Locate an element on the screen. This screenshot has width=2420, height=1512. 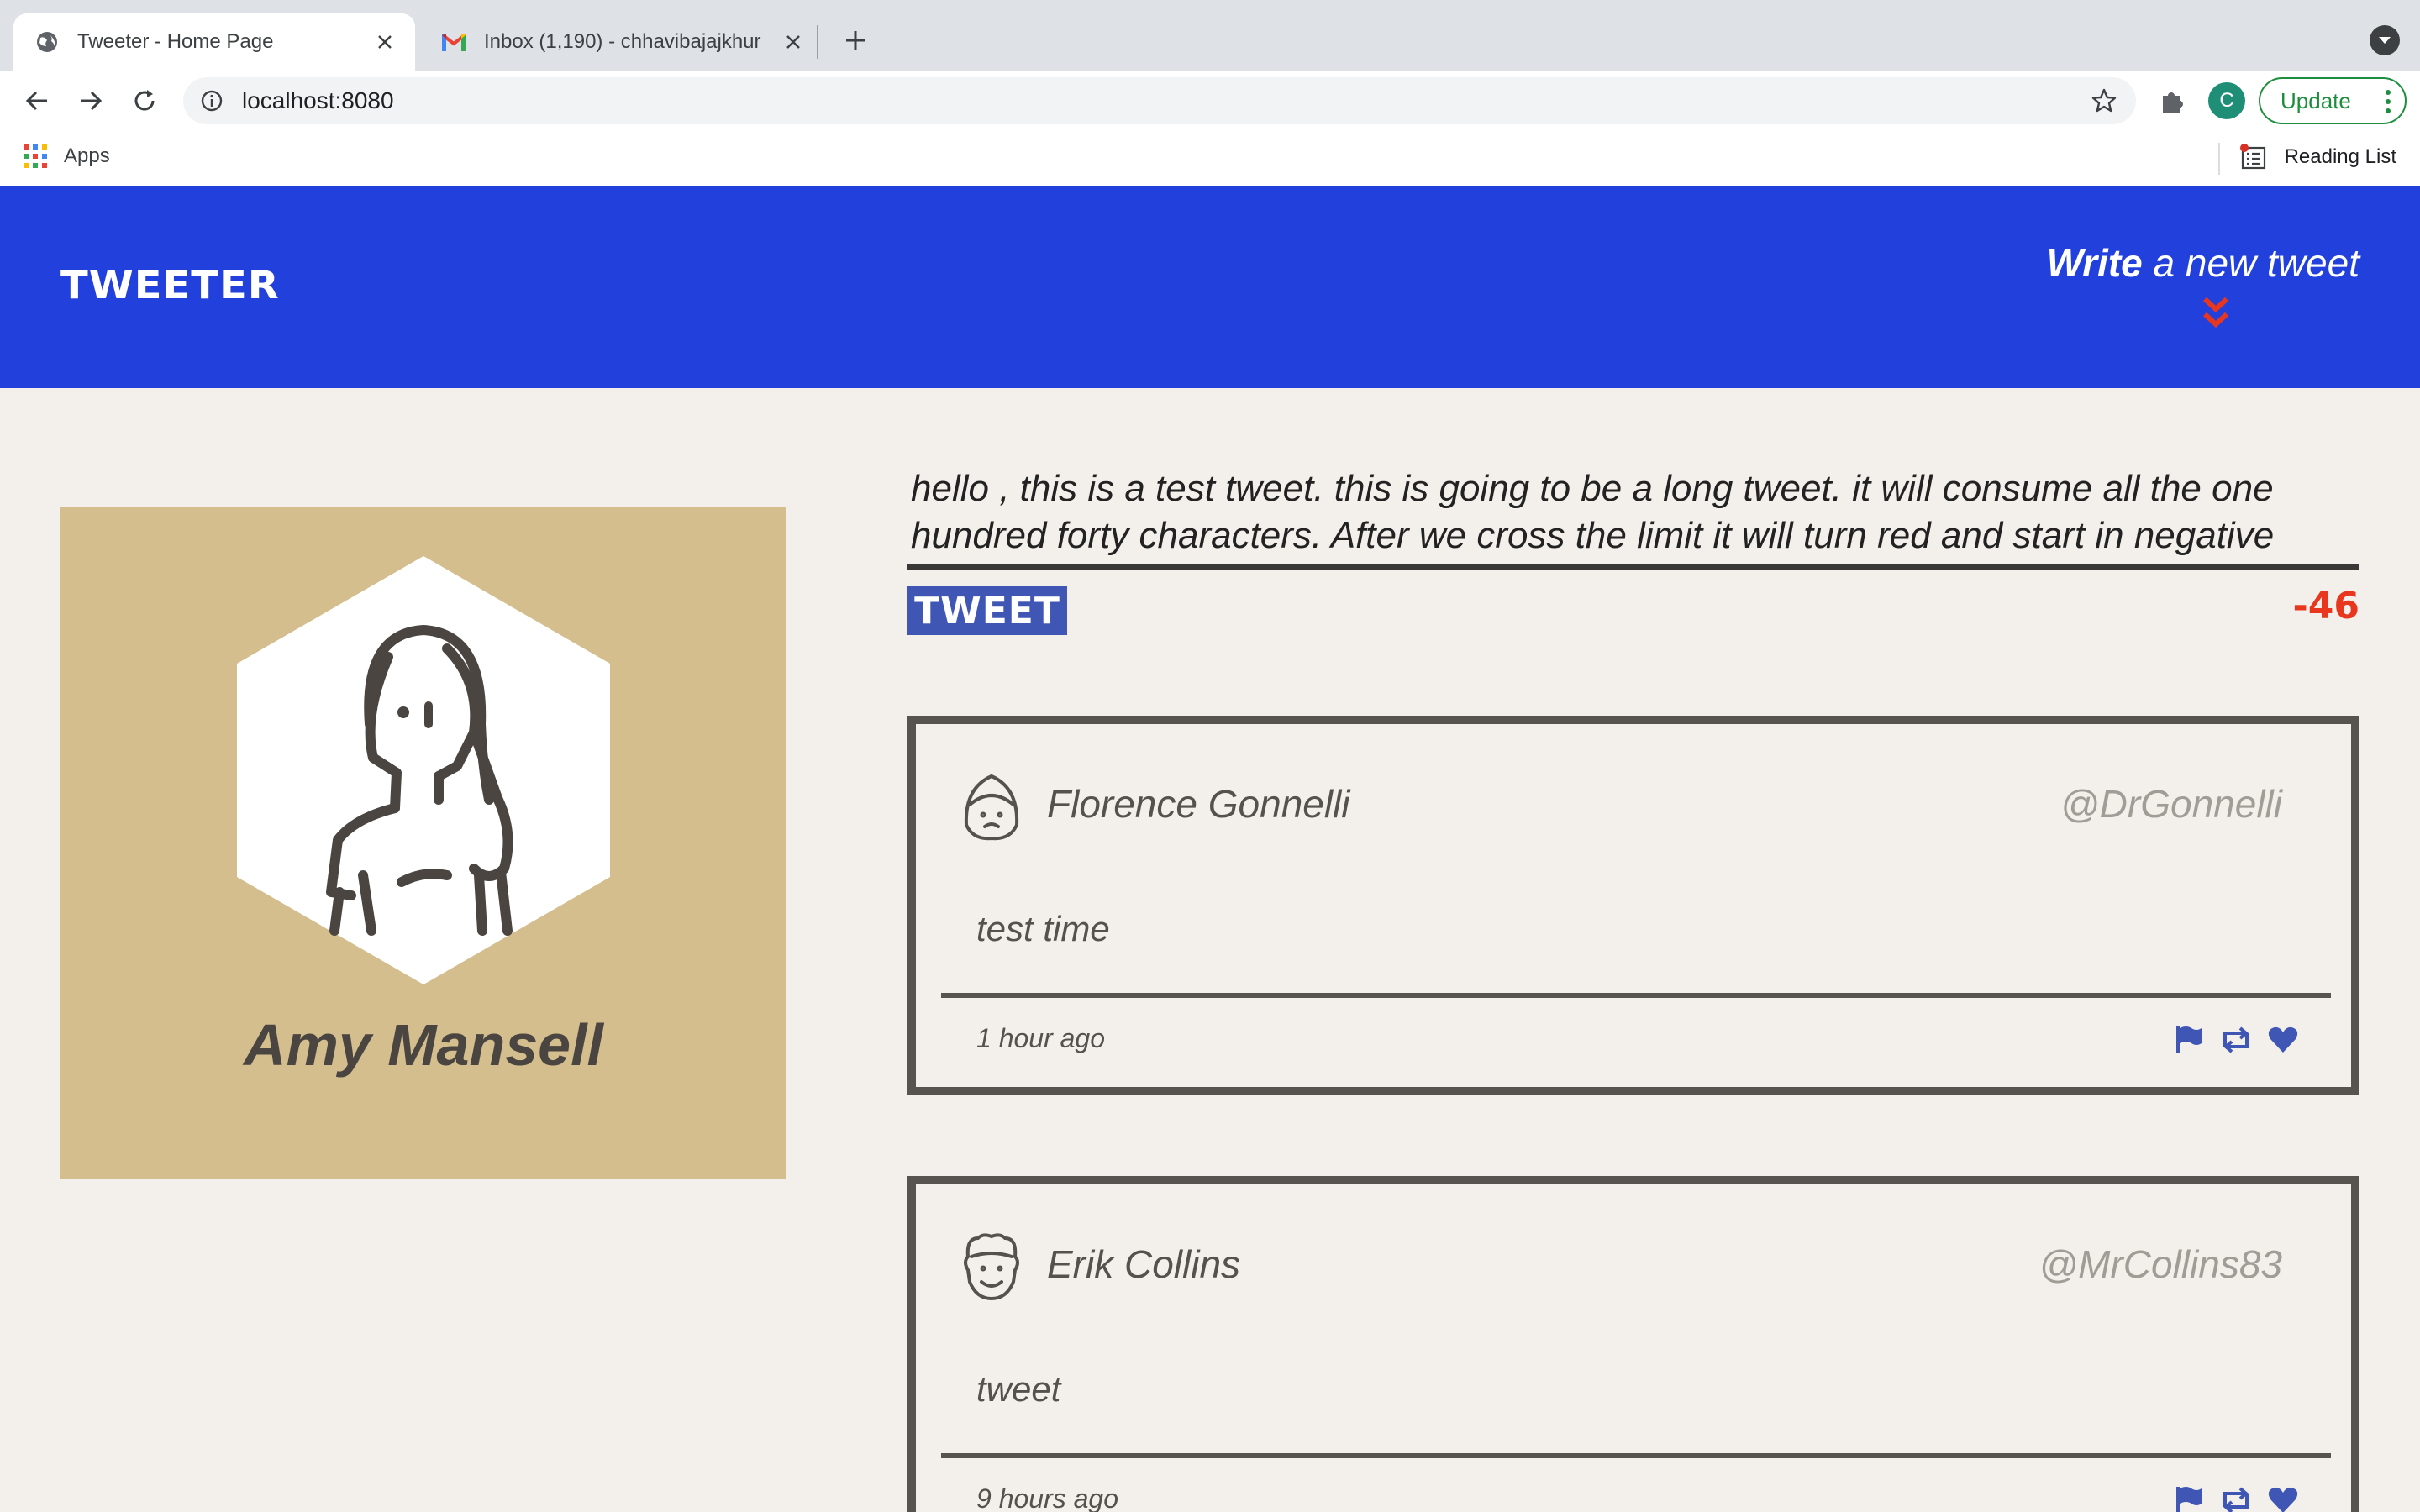
reading-list-button: Reading List is located at coordinates (2317, 157).